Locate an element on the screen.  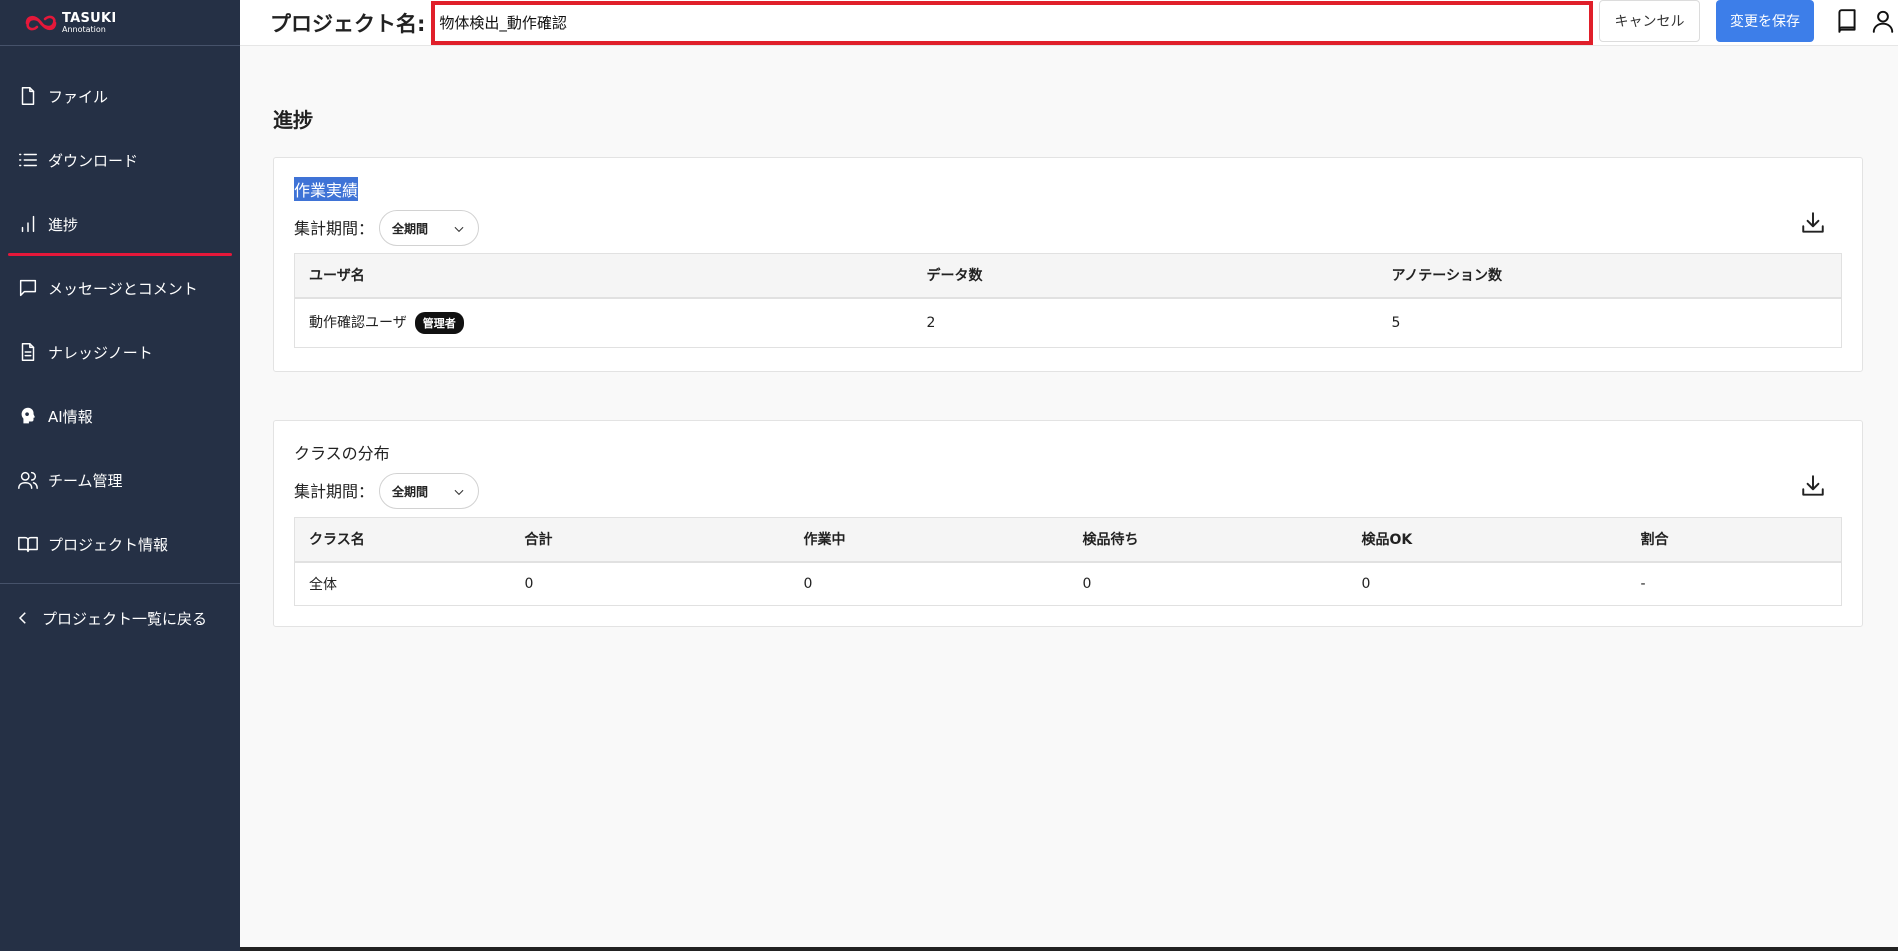
logo-title: TASUKI is located at coordinates (89, 18).